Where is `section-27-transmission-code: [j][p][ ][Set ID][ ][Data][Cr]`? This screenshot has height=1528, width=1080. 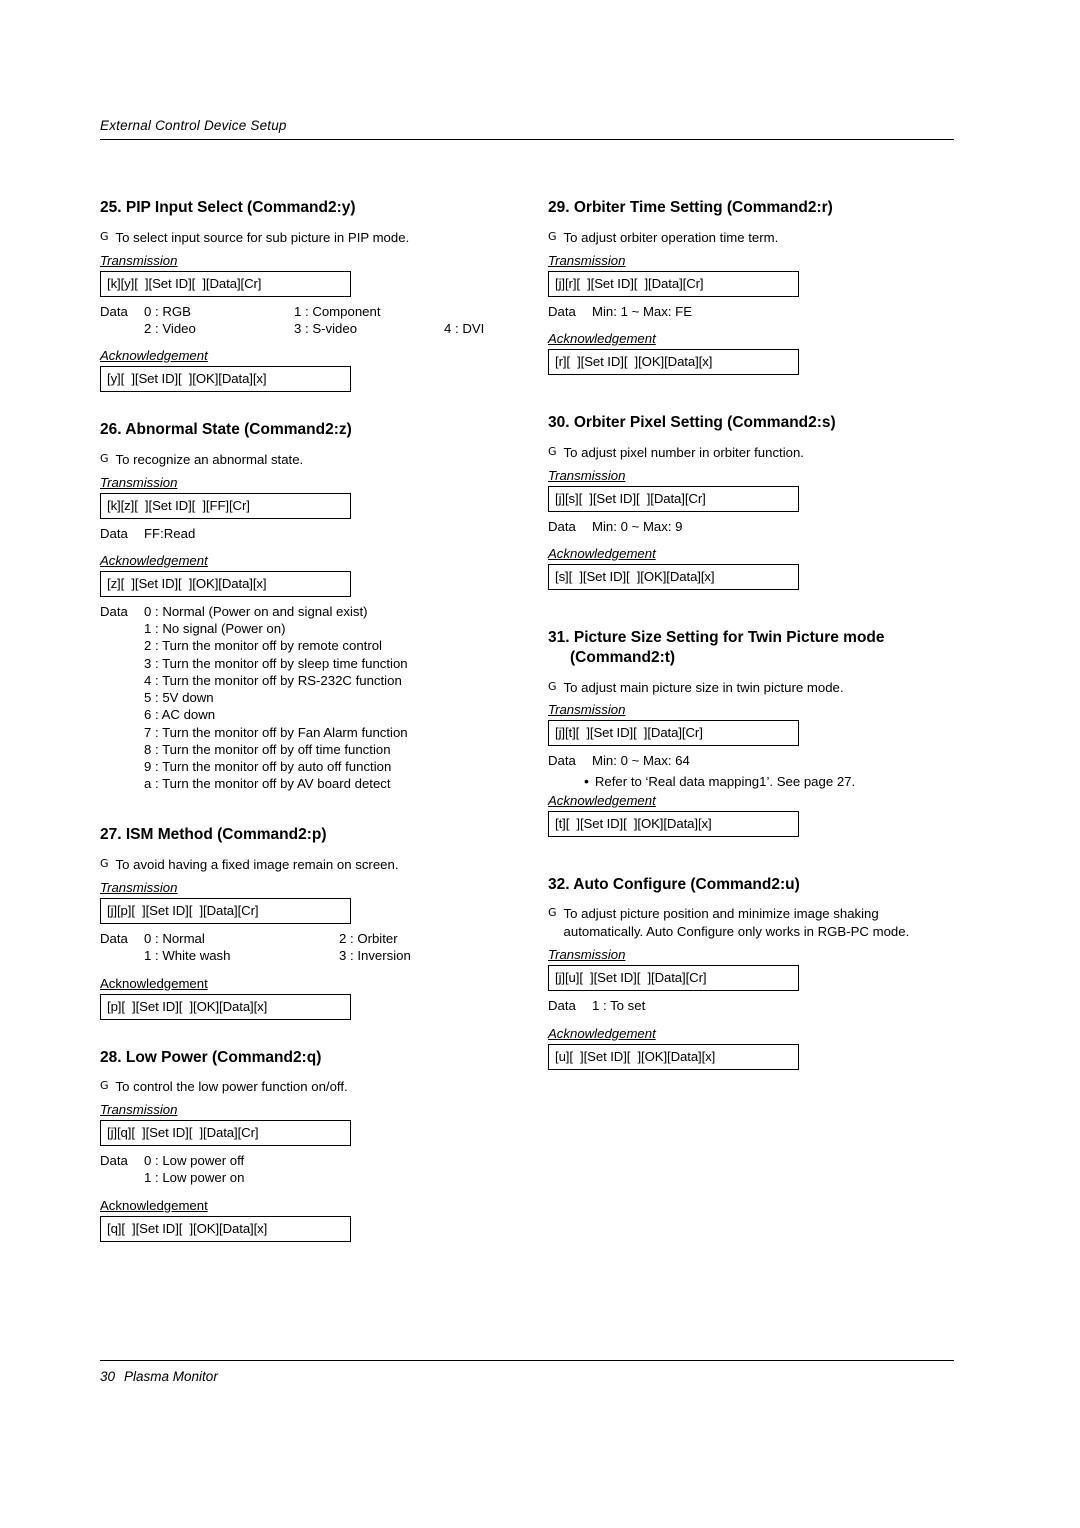 section-27-transmission-code: [j][p][ ][Set ID][ ][Data][Cr] is located at coordinates (225, 911).